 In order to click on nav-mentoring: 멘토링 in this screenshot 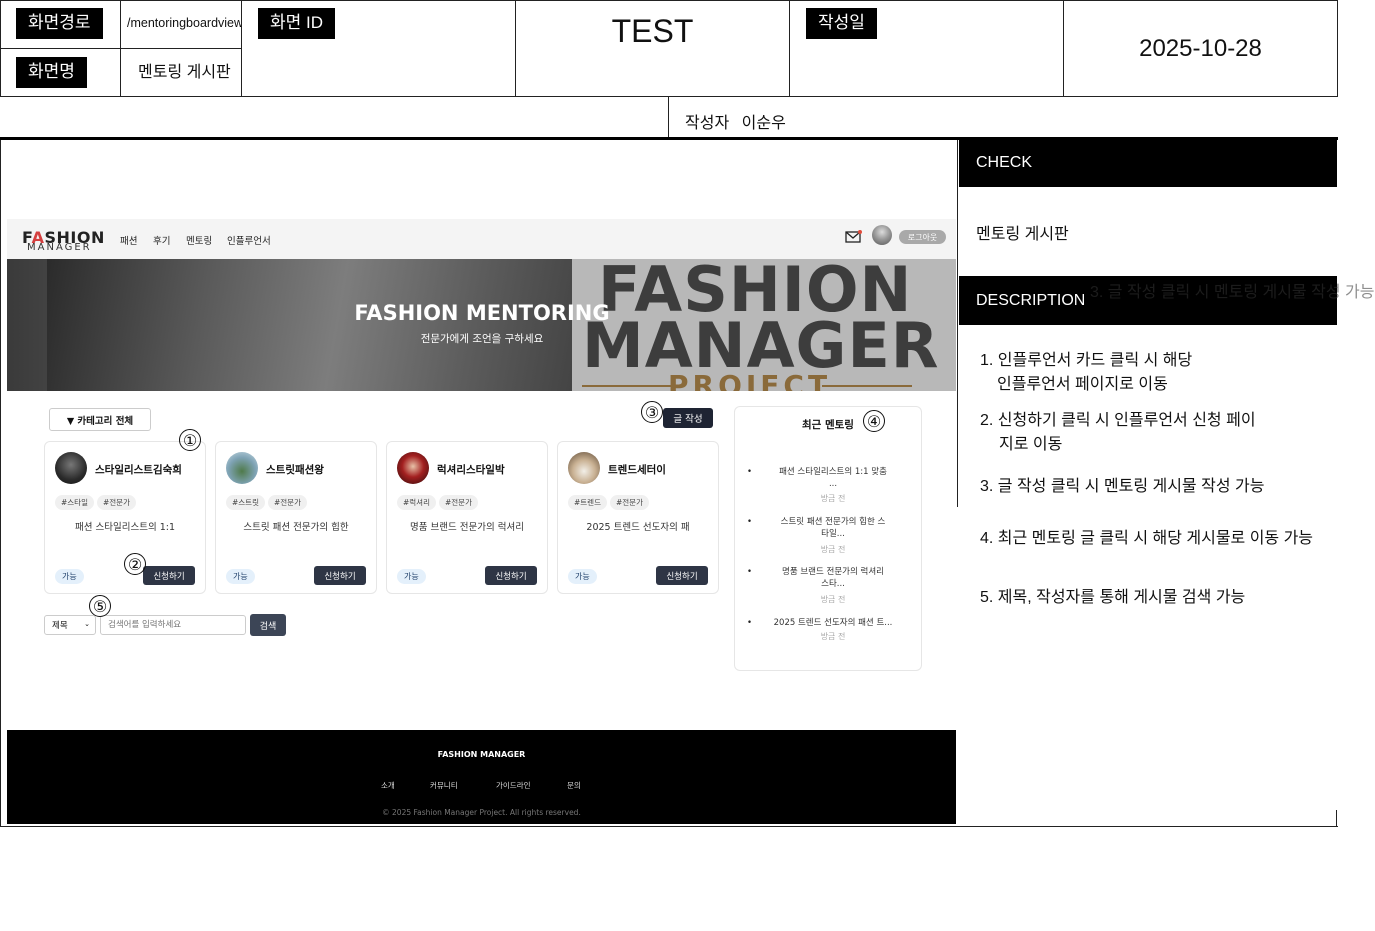, I will do `click(199, 240)`.